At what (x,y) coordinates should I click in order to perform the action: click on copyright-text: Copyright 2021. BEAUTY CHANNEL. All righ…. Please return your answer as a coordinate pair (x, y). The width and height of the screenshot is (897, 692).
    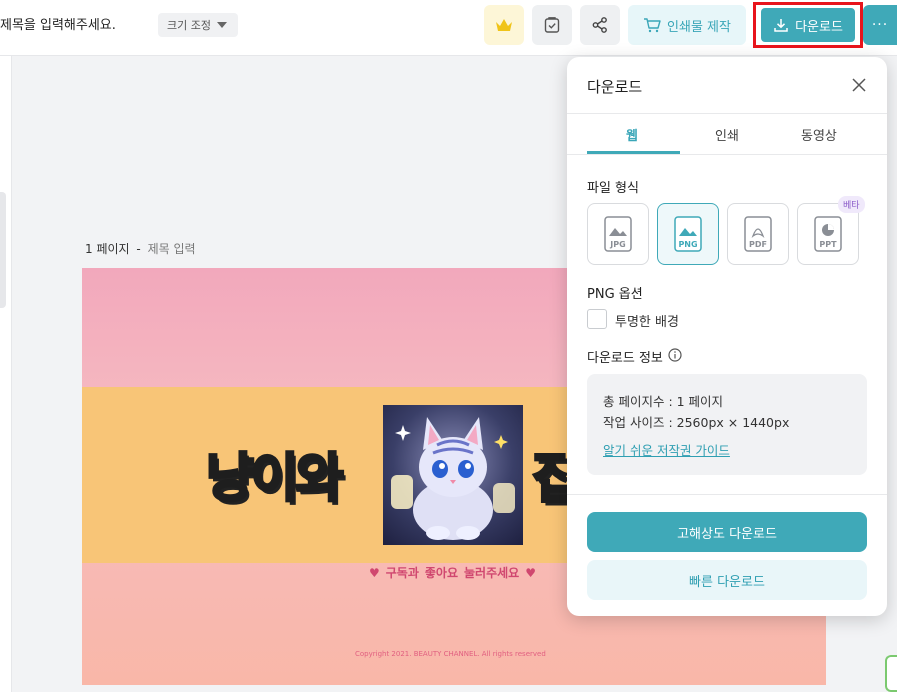
    Looking at the image, I should click on (450, 654).